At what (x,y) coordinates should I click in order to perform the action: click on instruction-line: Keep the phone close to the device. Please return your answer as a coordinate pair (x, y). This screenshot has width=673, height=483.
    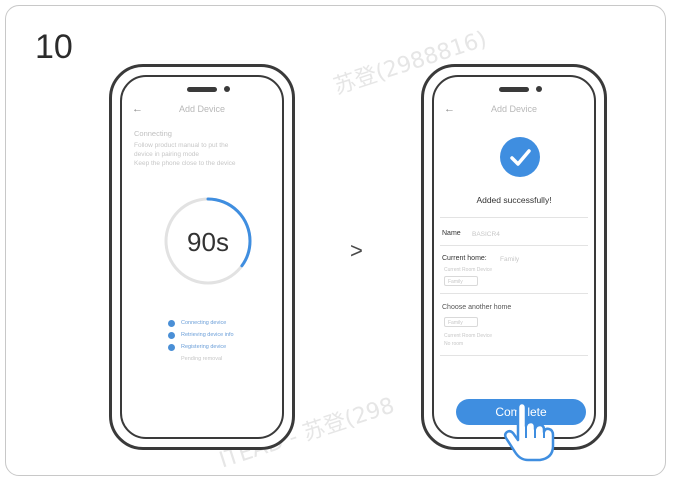
    Looking at the image, I should click on (185, 163).